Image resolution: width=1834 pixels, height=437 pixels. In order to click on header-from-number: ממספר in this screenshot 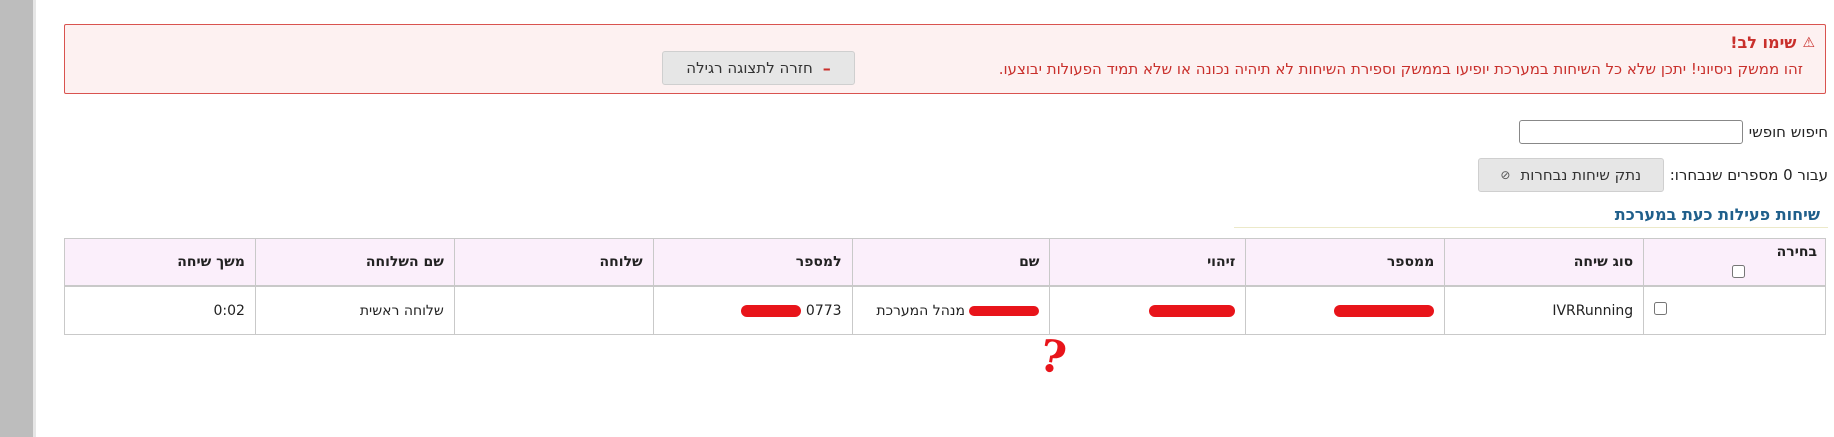, I will do `click(1345, 262)`.